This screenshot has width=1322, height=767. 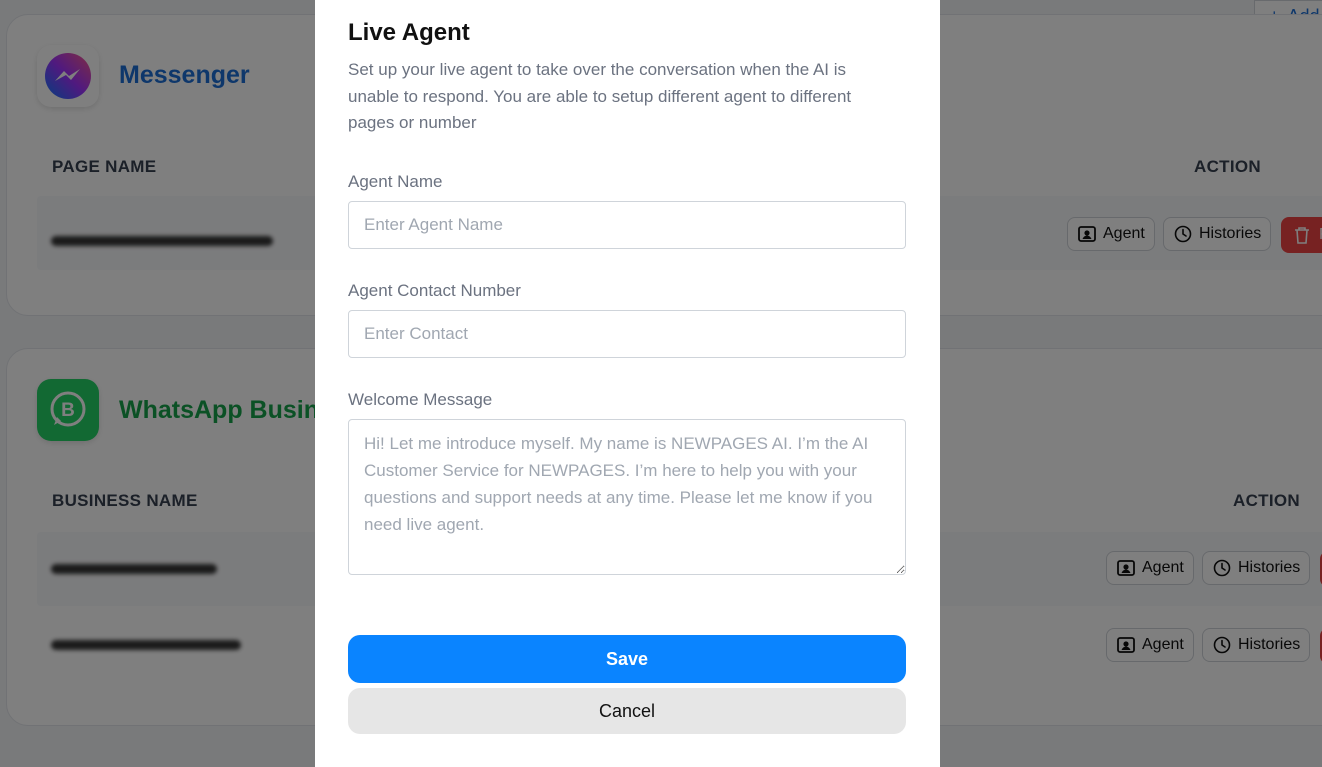 What do you see at coordinates (409, 32) in the screenshot?
I see `modal-title: Live Agent` at bounding box center [409, 32].